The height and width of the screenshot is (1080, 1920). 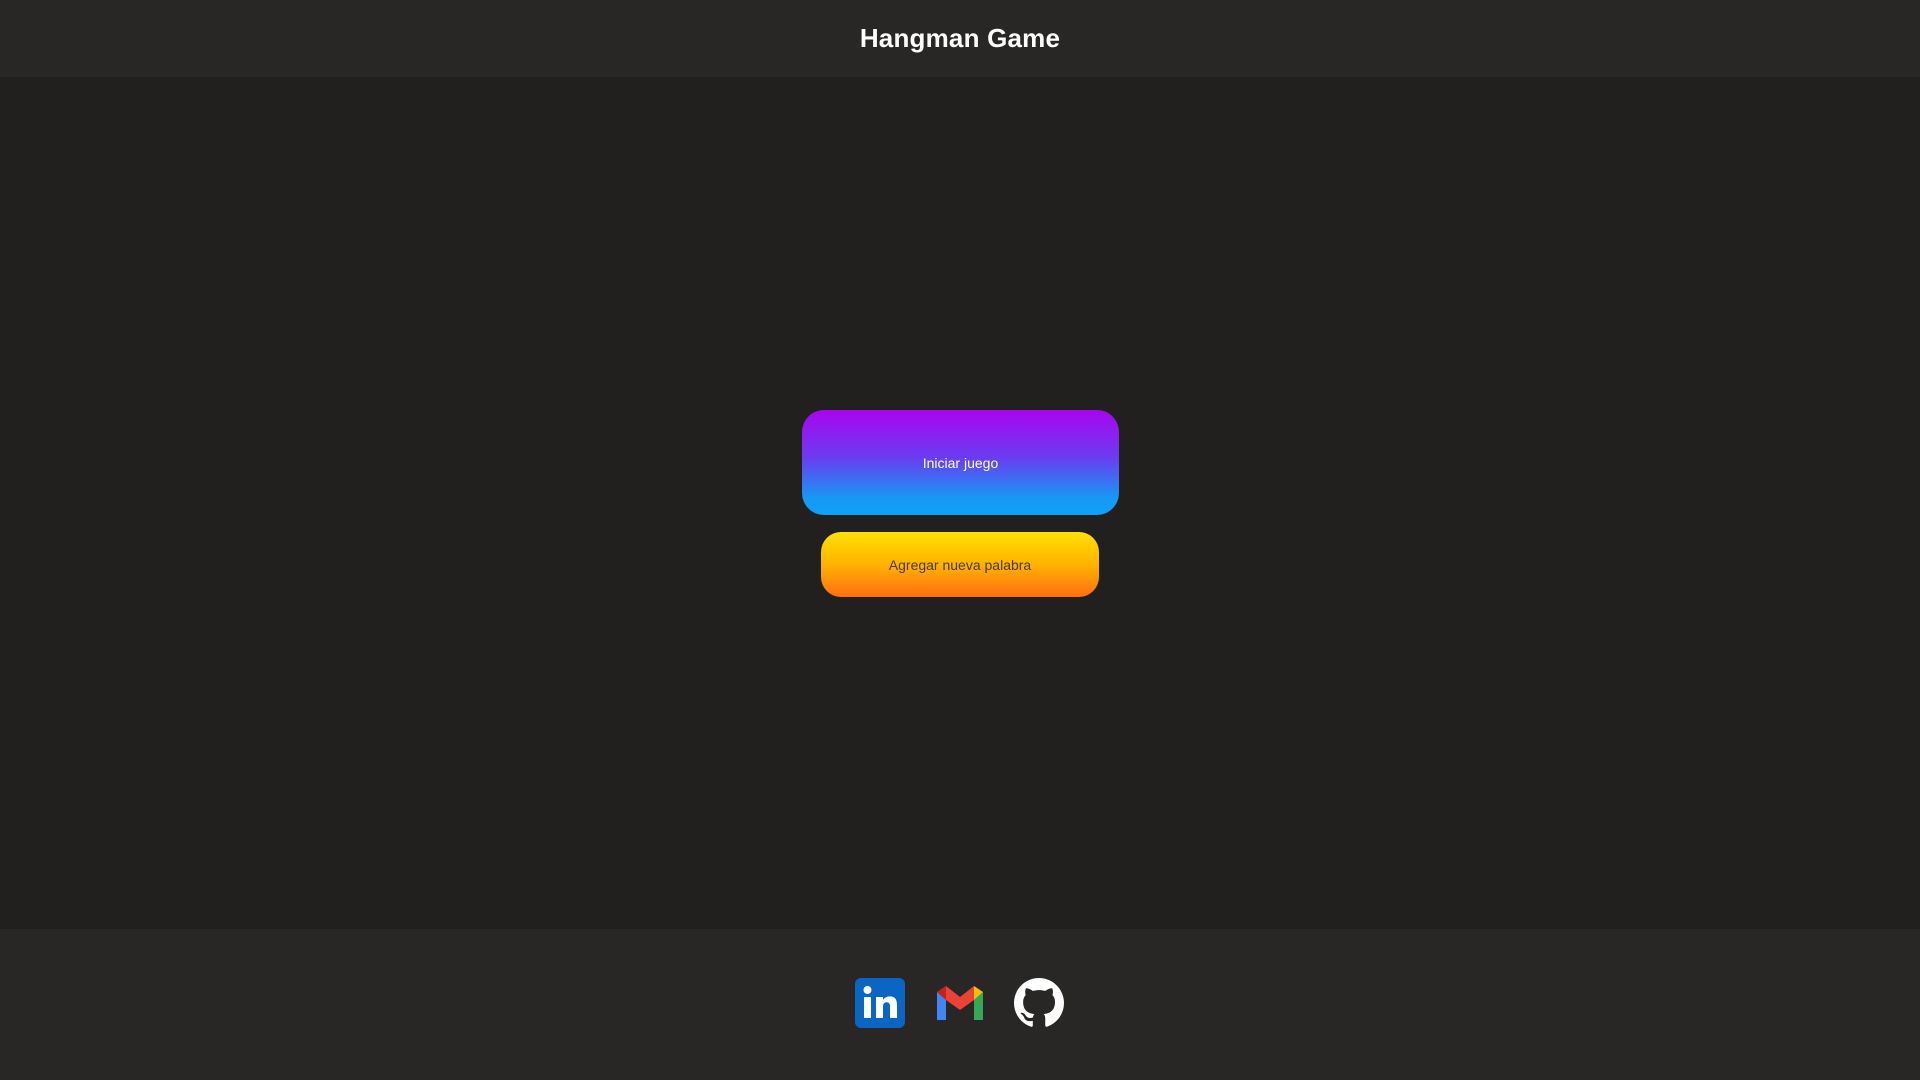 I want to click on page-footer, so click(x=960, y=1004).